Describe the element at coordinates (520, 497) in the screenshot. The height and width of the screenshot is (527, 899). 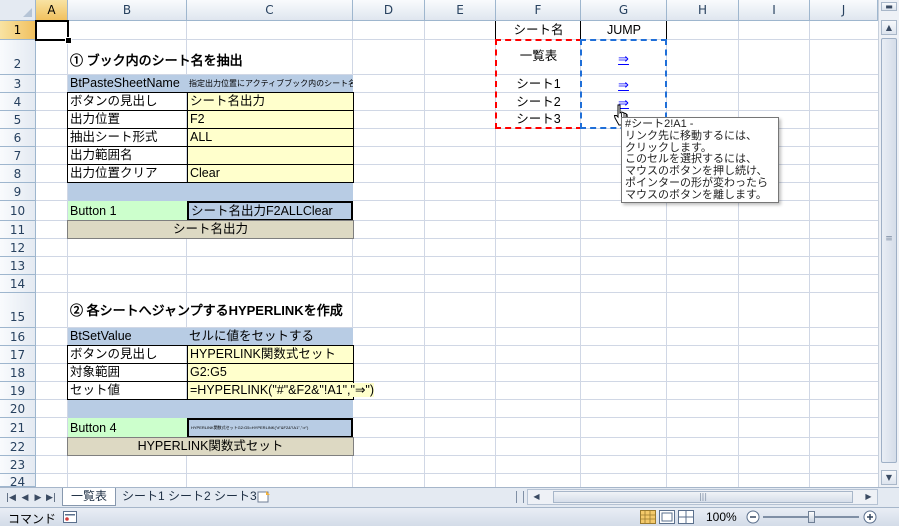
I see `tab-split-handle` at that location.